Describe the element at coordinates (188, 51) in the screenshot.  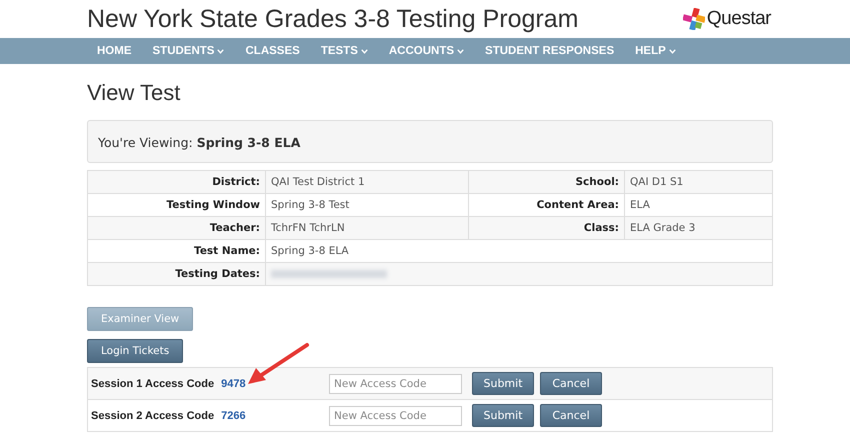
I see `nav-item: STUDENTS` at that location.